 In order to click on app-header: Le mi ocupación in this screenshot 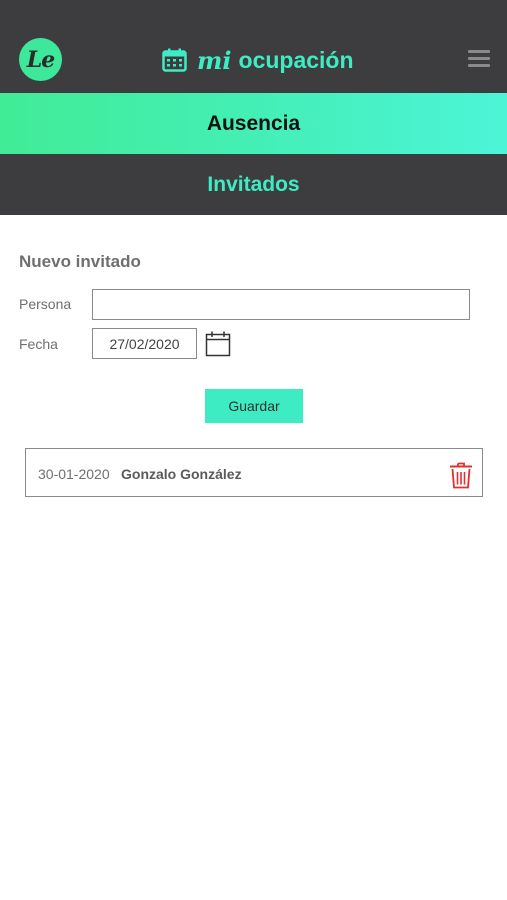, I will do `click(253, 46)`.